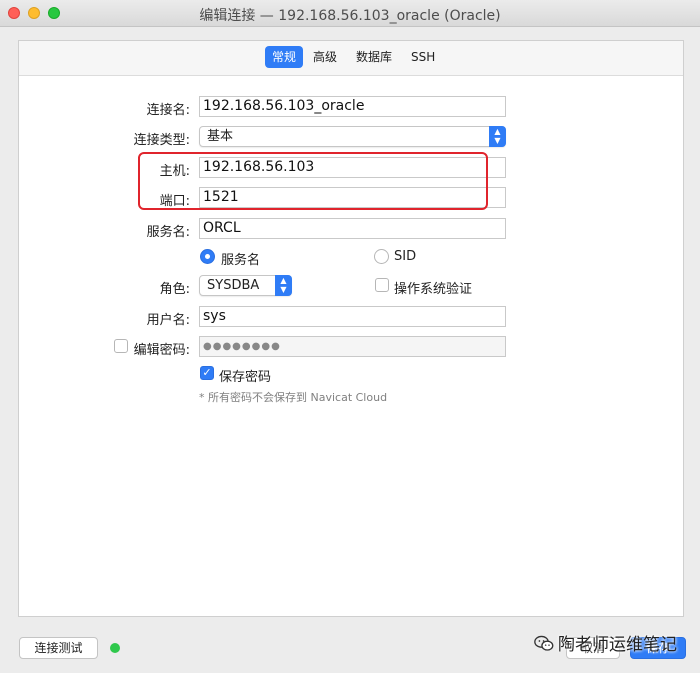 The image size is (700, 673). What do you see at coordinates (352, 136) in the screenshot?
I see `connection-type-select: 基本 ▲ ▼` at bounding box center [352, 136].